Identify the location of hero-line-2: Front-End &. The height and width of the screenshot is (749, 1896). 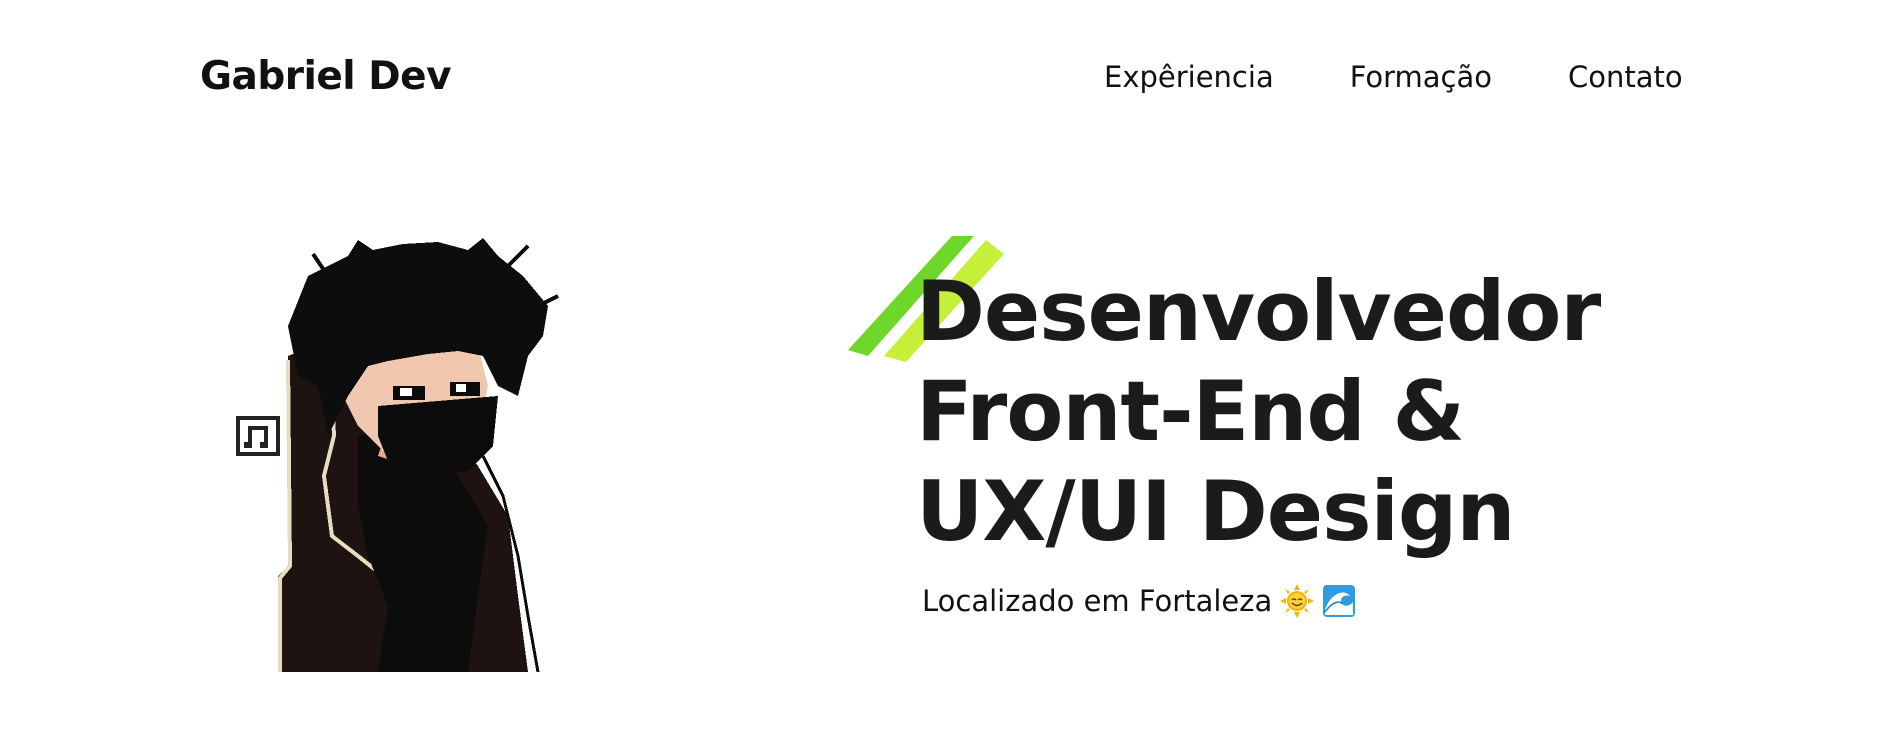
(1190, 411).